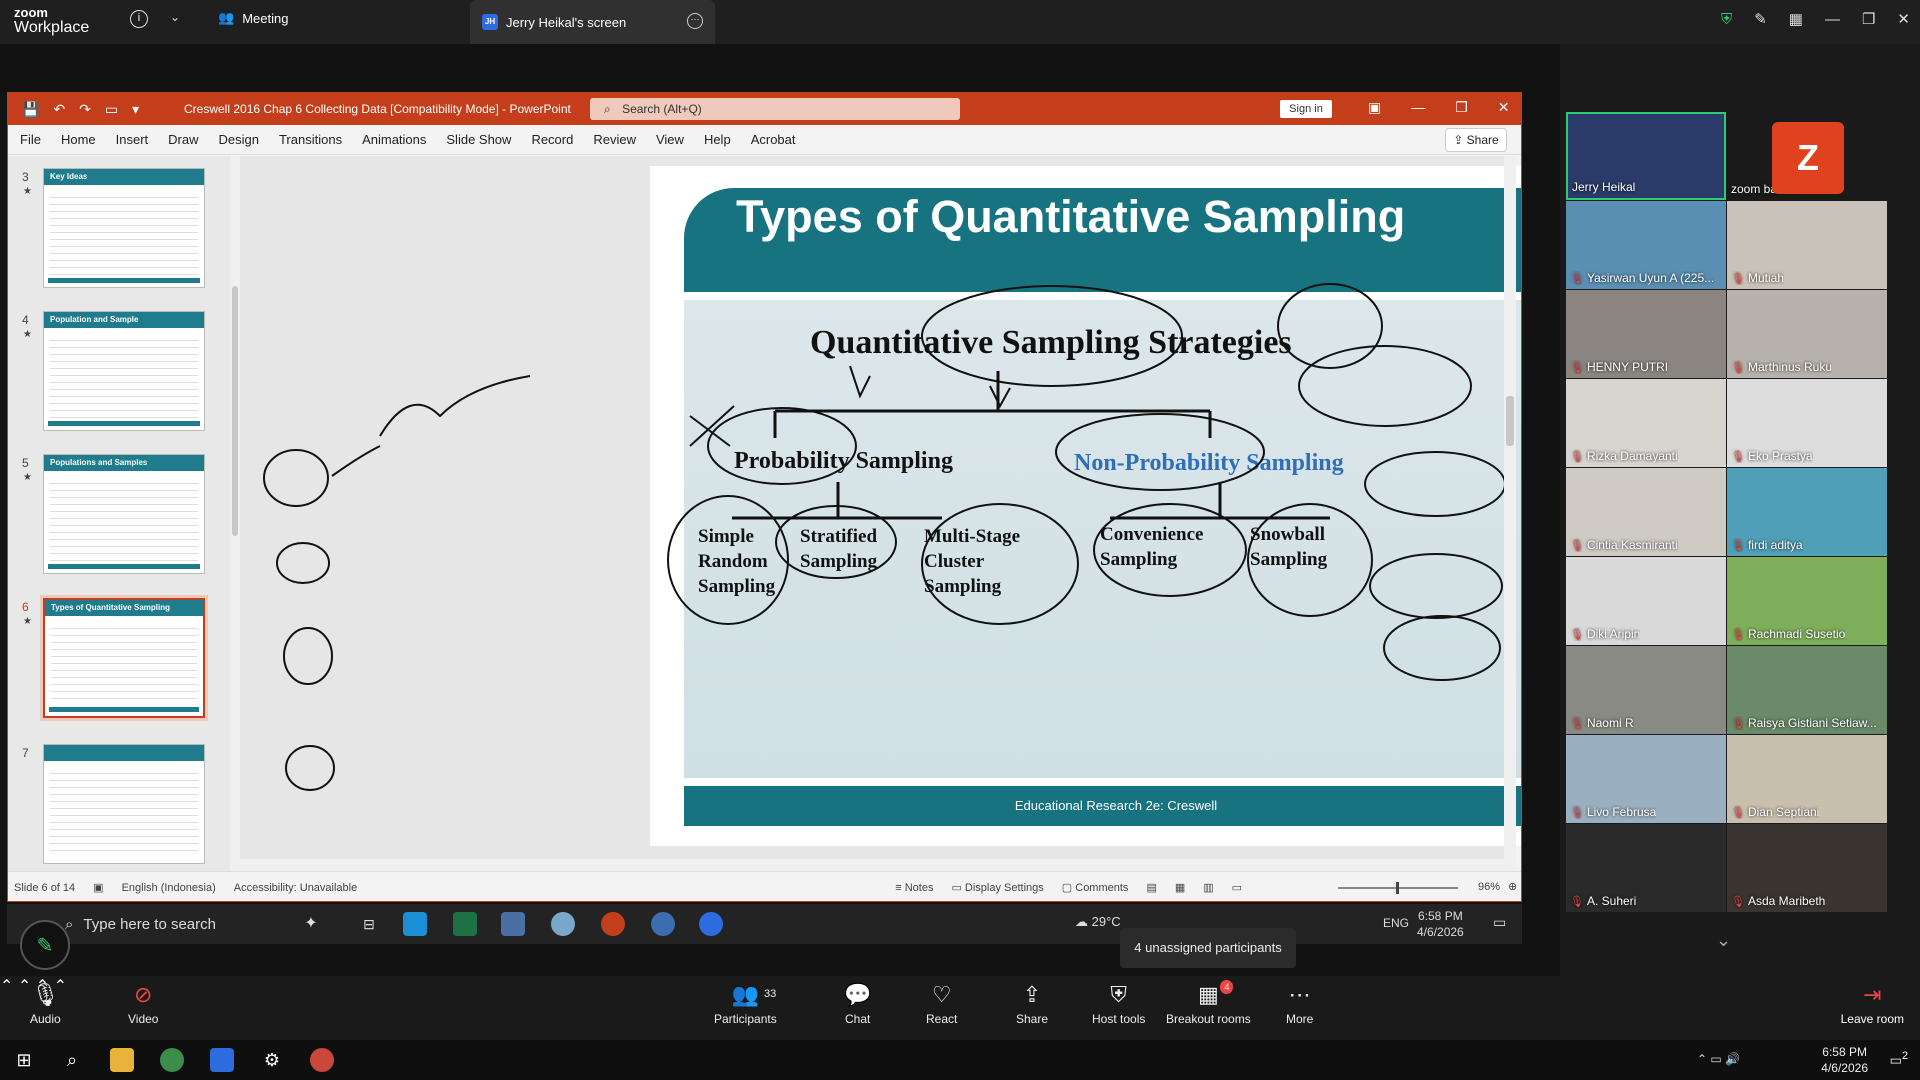  Describe the element at coordinates (1646, 512) in the screenshot. I see `participant-tile: 🎙 Cintia Kasmiranti` at that location.